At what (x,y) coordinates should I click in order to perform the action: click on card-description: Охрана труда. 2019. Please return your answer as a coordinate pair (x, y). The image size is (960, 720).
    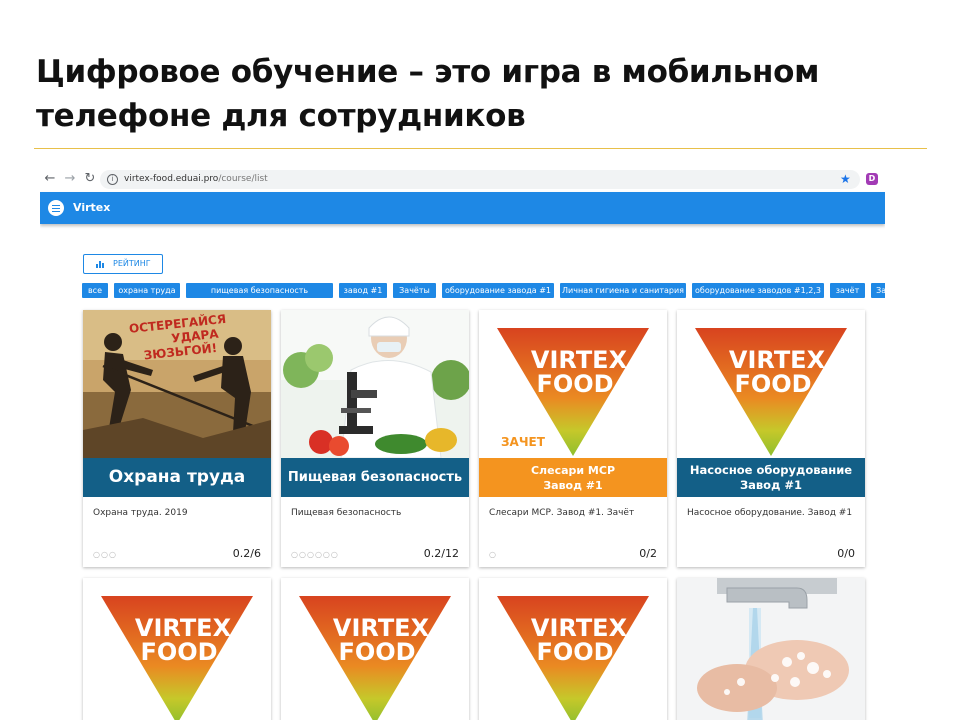
    Looking at the image, I should click on (140, 513).